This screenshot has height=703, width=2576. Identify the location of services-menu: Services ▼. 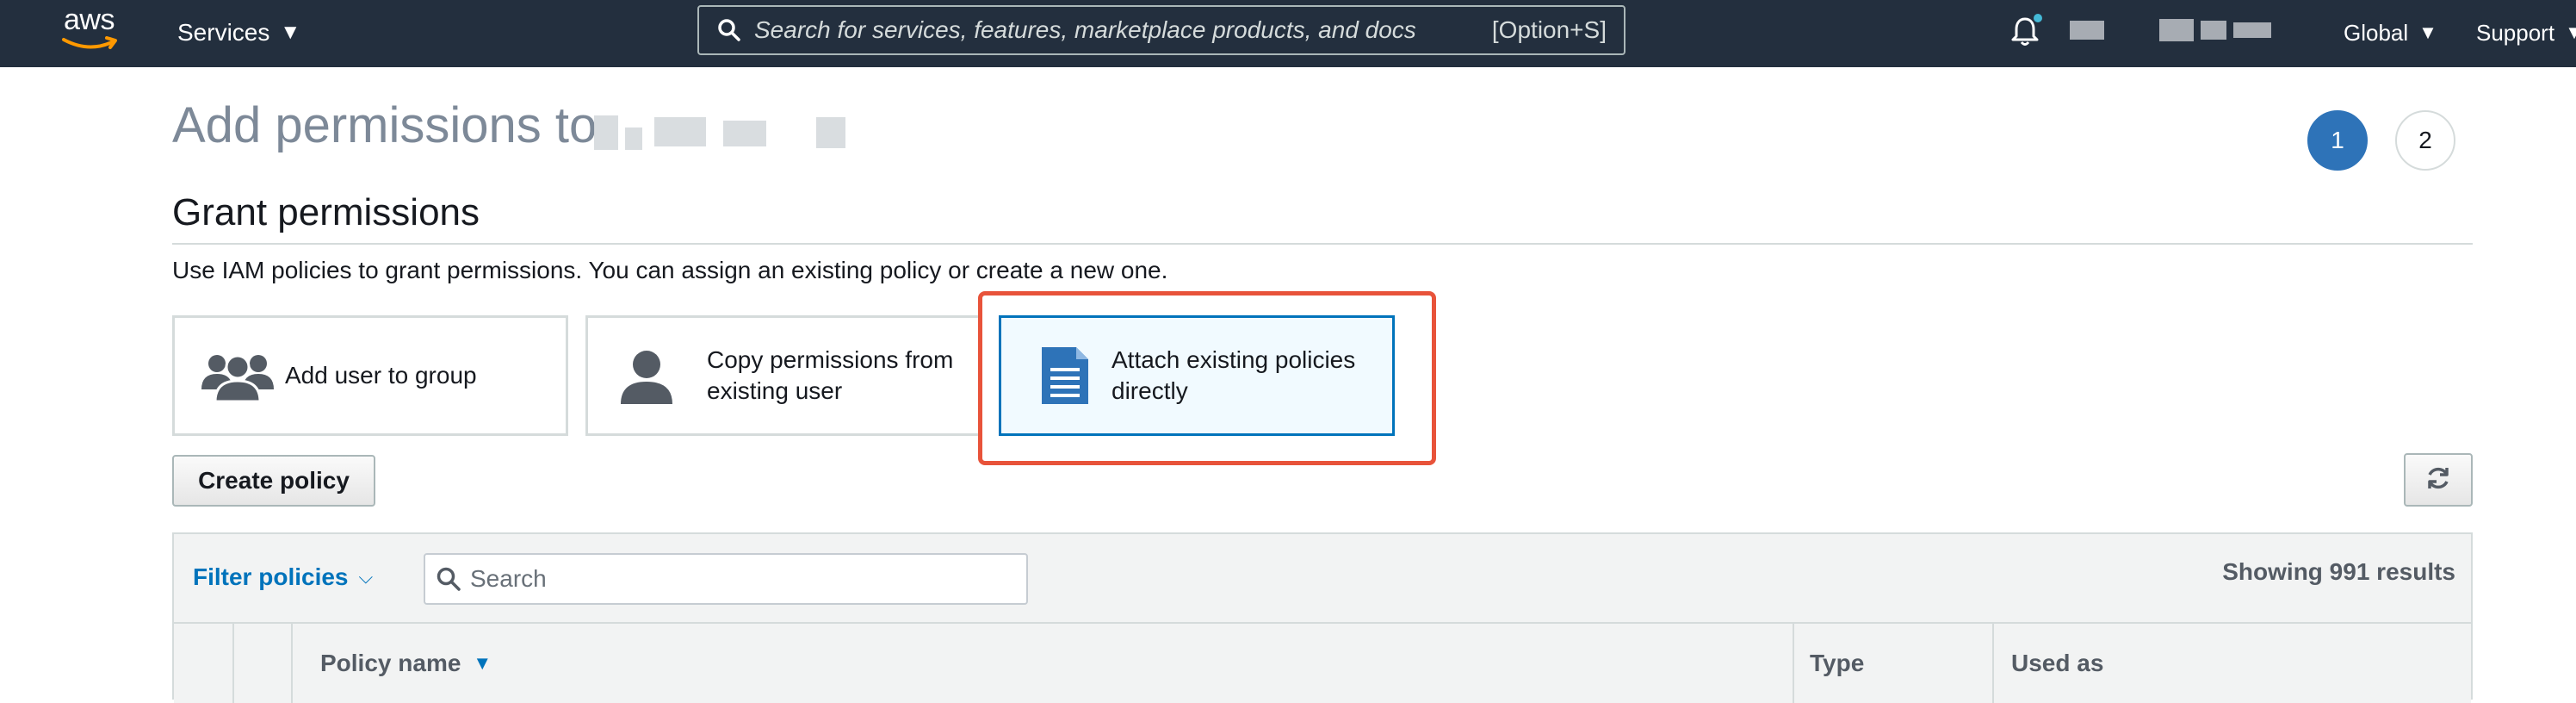
(238, 33).